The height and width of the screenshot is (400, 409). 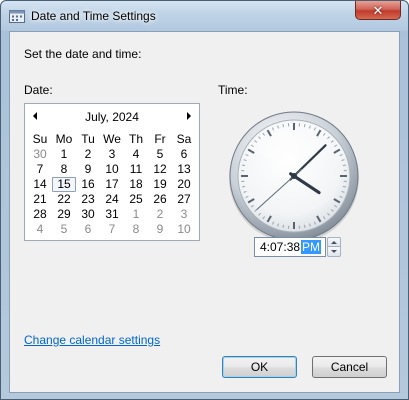 I want to click on calendar-day: 28, so click(x=40, y=214).